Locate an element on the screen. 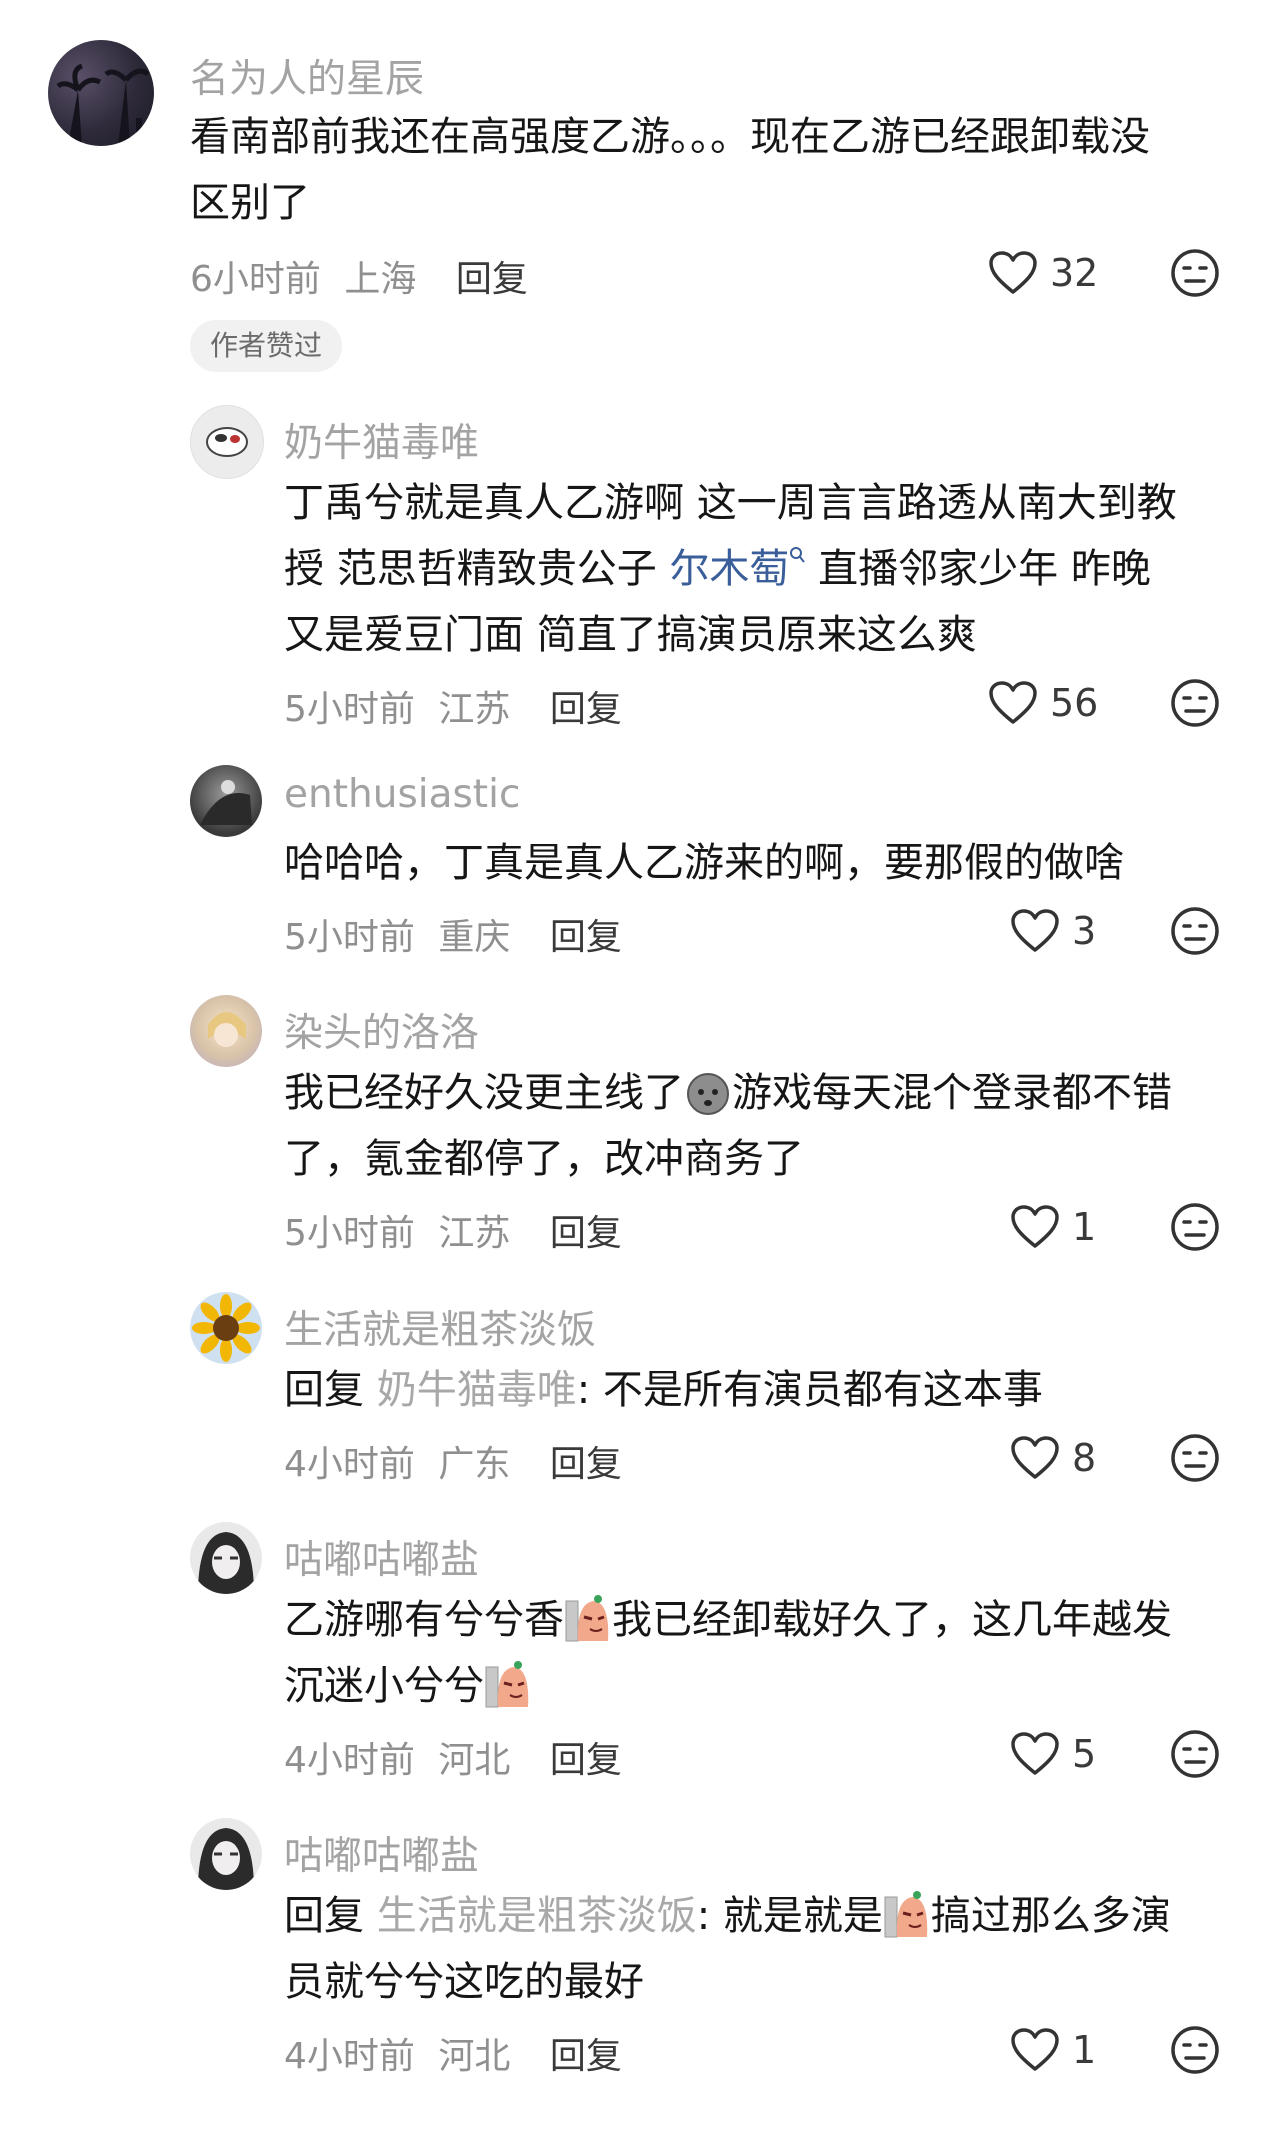  mention-link: 奶牛猫毒唯 is located at coordinates (477, 1390).